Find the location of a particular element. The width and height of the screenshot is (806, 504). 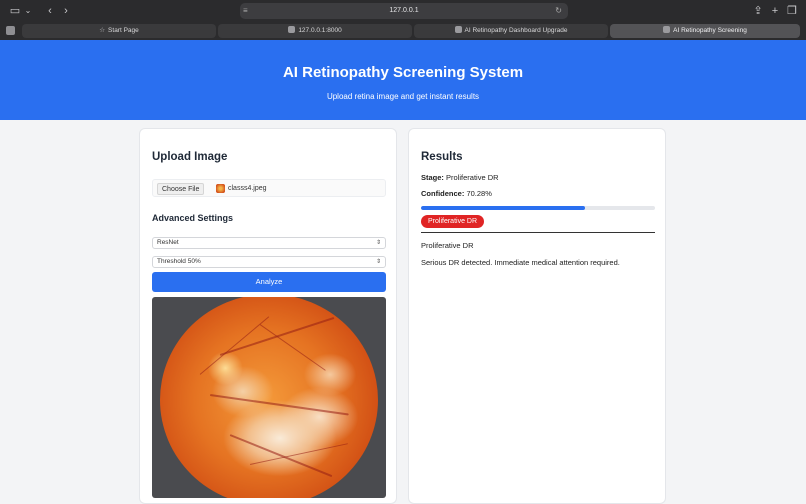

threshold-select: Threshold 50% ⇕ is located at coordinates (269, 262).